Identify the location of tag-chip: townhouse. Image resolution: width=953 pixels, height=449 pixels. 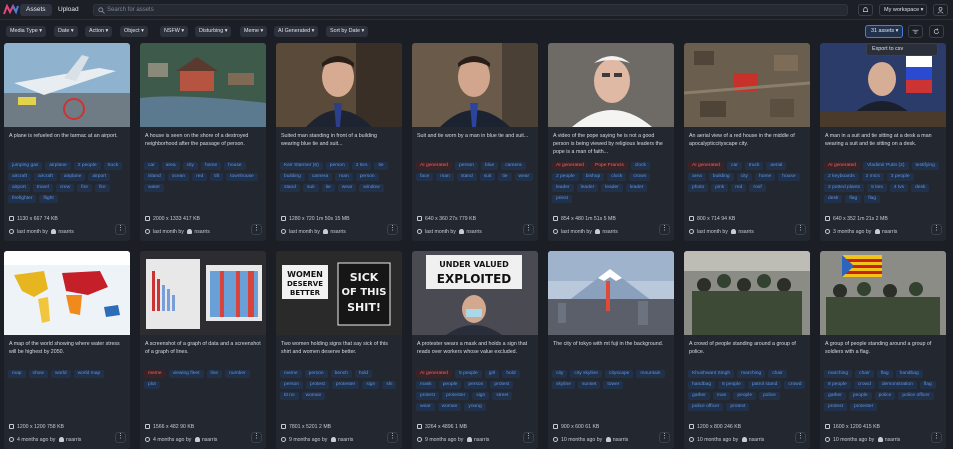
(242, 177).